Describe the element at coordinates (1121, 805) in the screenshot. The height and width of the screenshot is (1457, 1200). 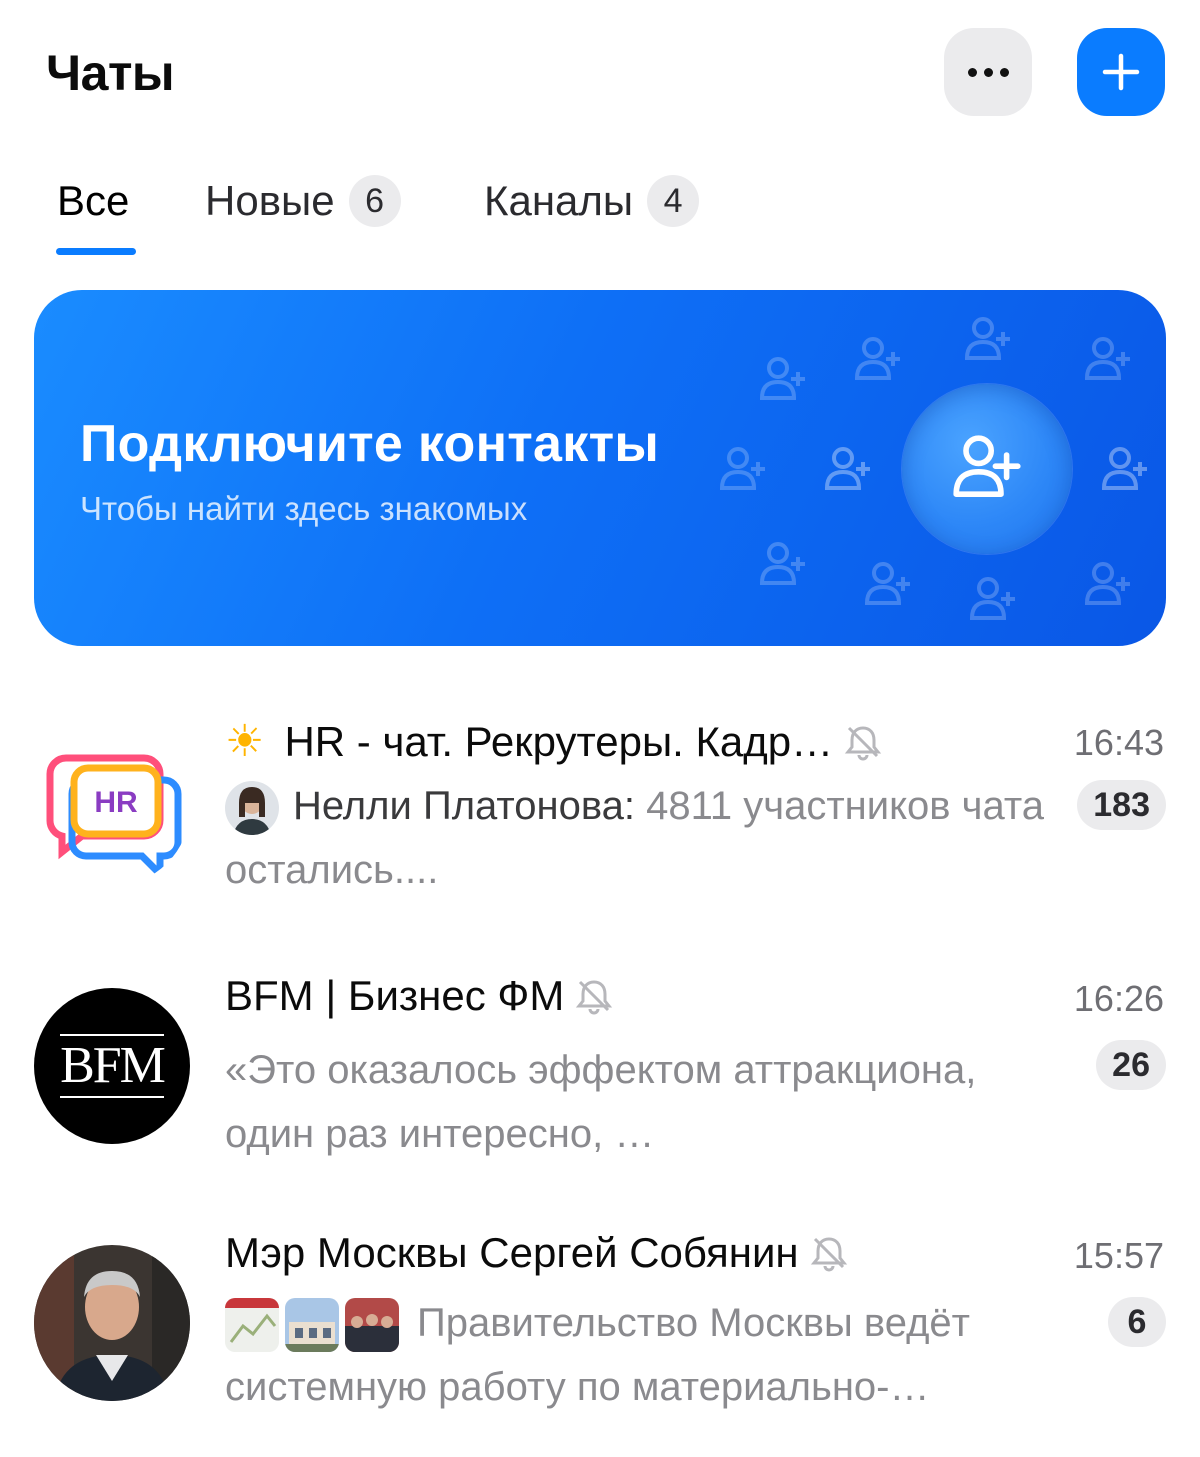
I see `unread-badge: 183` at that location.